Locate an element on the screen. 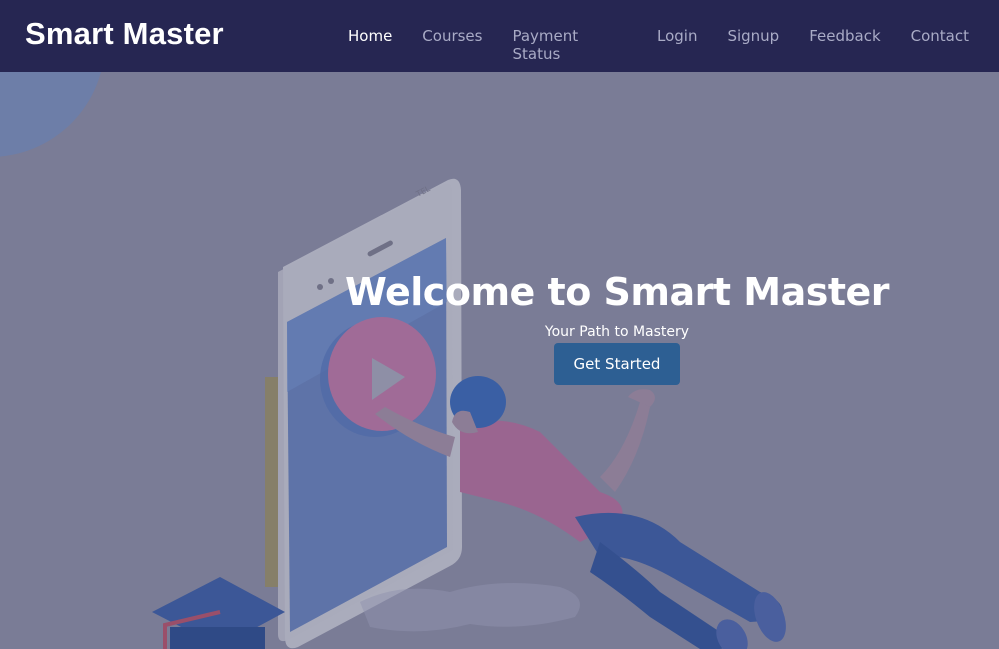 The height and width of the screenshot is (649, 999). brand-logo-link: Smart Master is located at coordinates (124, 34).